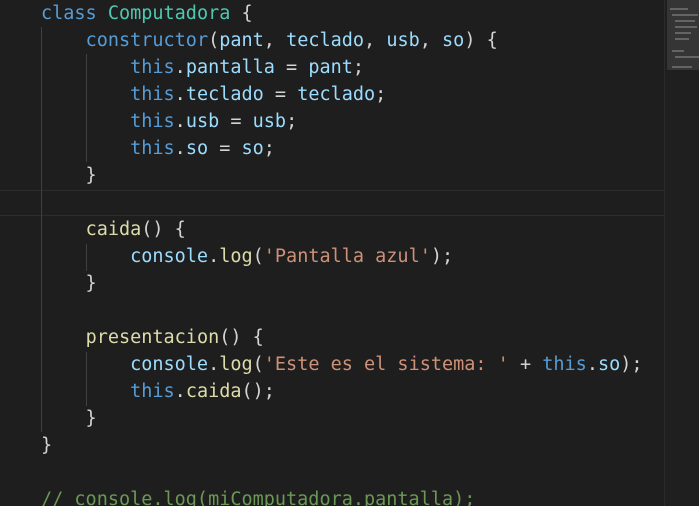 The image size is (699, 506). Describe the element at coordinates (386, 364) in the screenshot. I see `code-token: 'Este es el sistema: '` at that location.